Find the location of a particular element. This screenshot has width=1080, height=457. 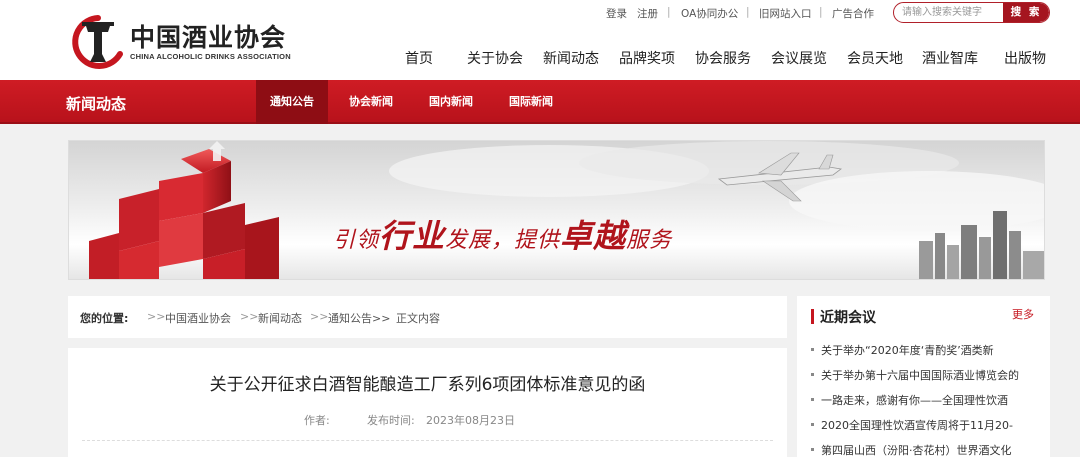

logo-text-en: CHINA ALCOHOLIC DRINKS ASSOCIATION is located at coordinates (210, 56).